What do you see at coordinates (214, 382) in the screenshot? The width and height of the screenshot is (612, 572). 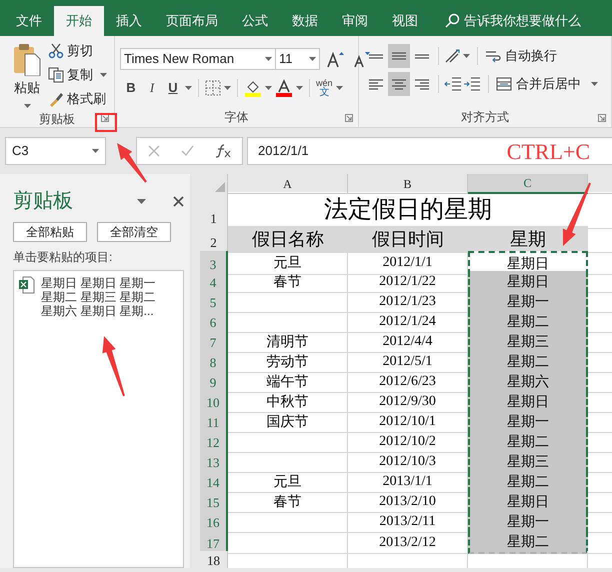 I see `row-header: 9` at bounding box center [214, 382].